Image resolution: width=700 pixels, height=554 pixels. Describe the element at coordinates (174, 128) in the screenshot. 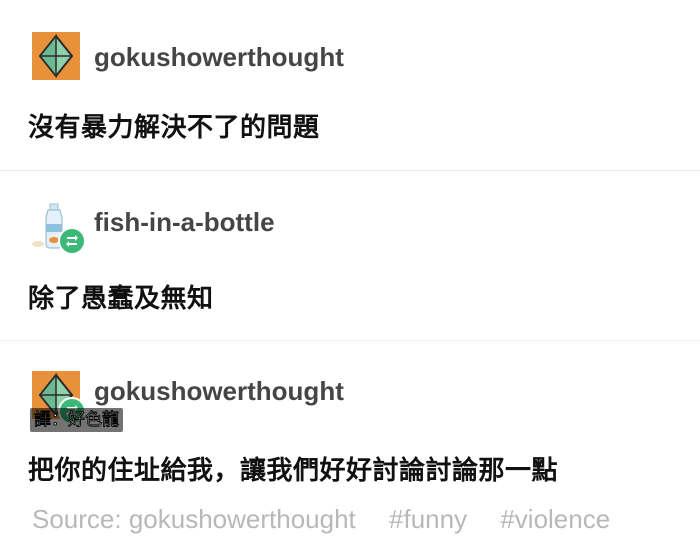

I see `post-text: 沒有暴力解決不了的問題` at that location.